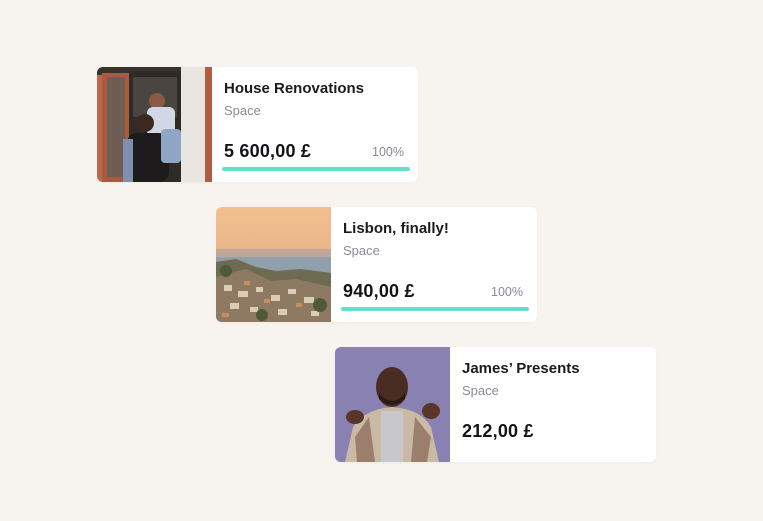 The image size is (763, 521). What do you see at coordinates (553, 404) in the screenshot?
I see `card-info: James’ Presents Space 212,00 £` at bounding box center [553, 404].